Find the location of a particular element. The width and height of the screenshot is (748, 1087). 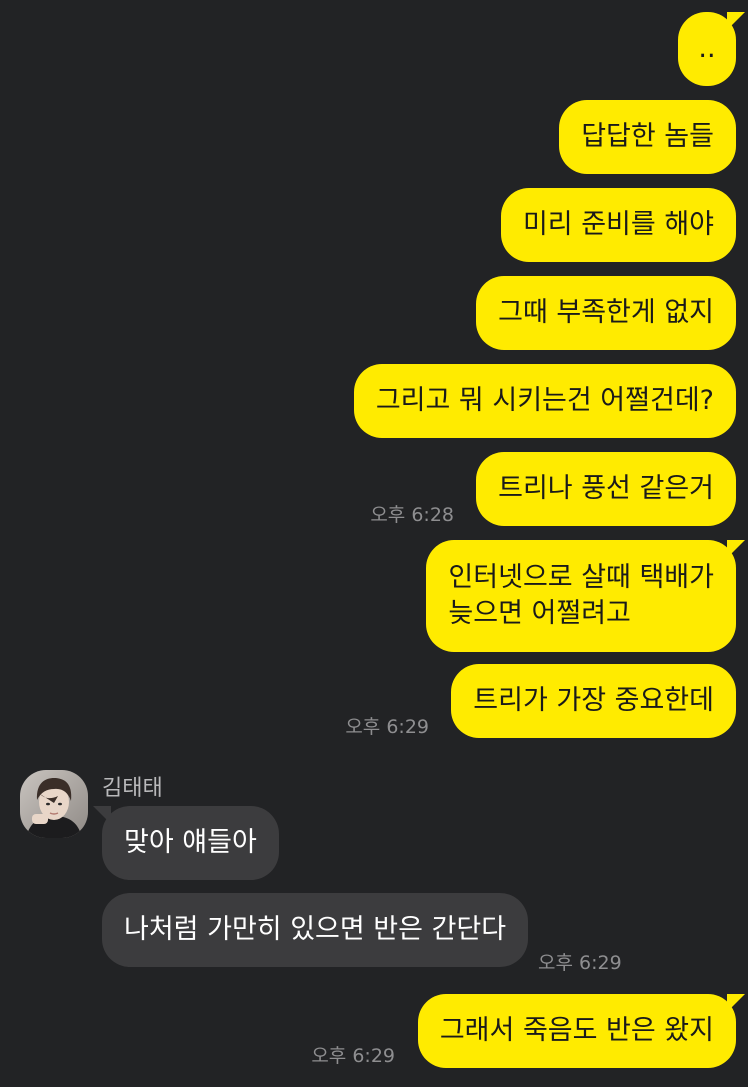

message-text: 나처럼 가만히 있으면 반은 간단다 is located at coordinates (315, 929).